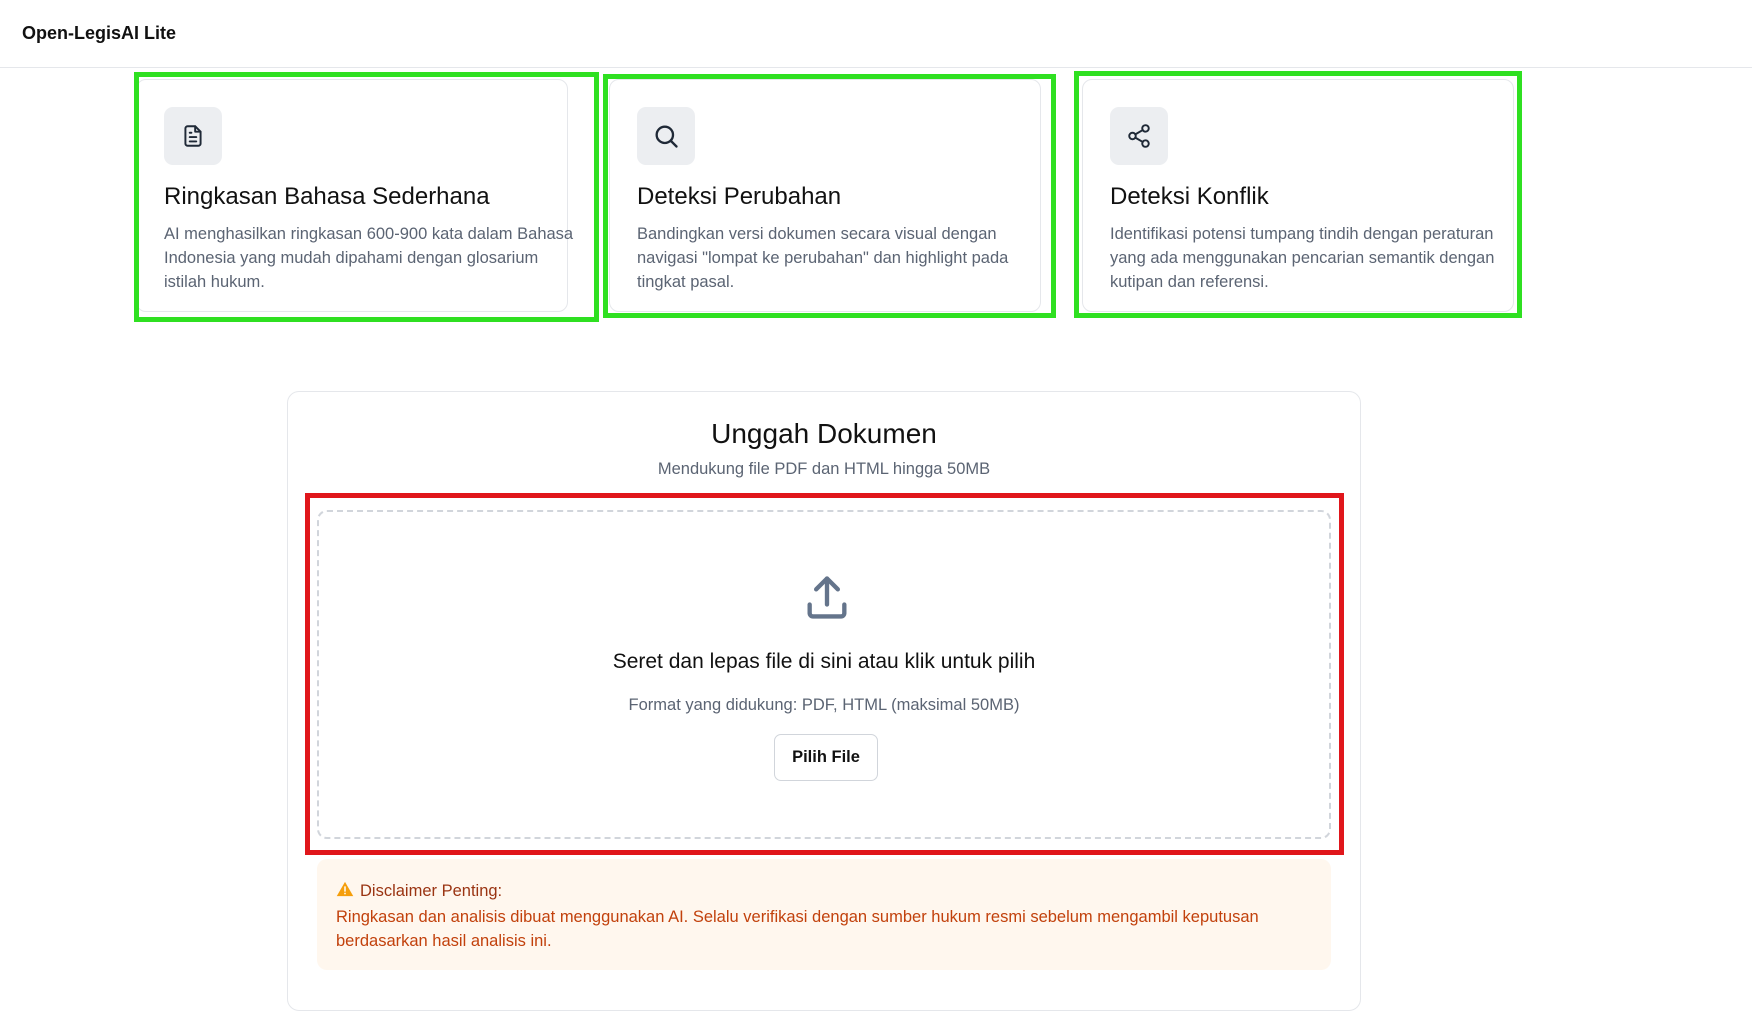 Image resolution: width=1752 pixels, height=1011 pixels. Describe the element at coordinates (345, 891) in the screenshot. I see `warning-icon` at that location.